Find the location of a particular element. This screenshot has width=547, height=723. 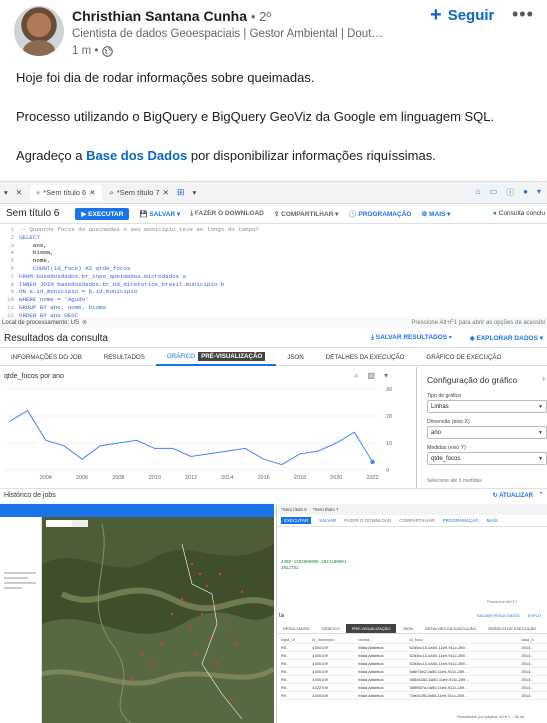

bq2-more-button: MAIS is located at coordinates (492, 520).